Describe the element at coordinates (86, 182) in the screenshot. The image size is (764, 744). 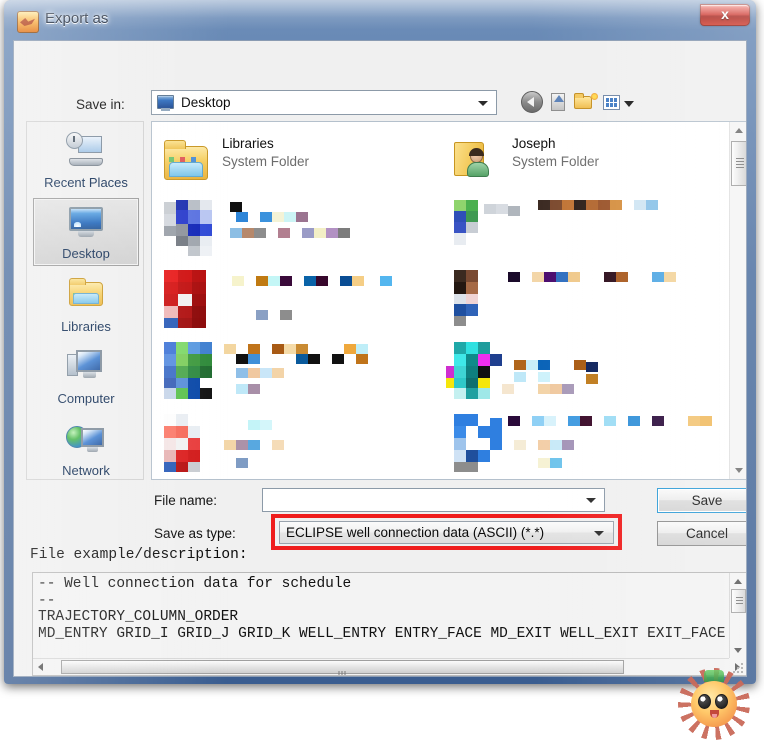
I see `sidebar-item-label: Recent Places` at that location.